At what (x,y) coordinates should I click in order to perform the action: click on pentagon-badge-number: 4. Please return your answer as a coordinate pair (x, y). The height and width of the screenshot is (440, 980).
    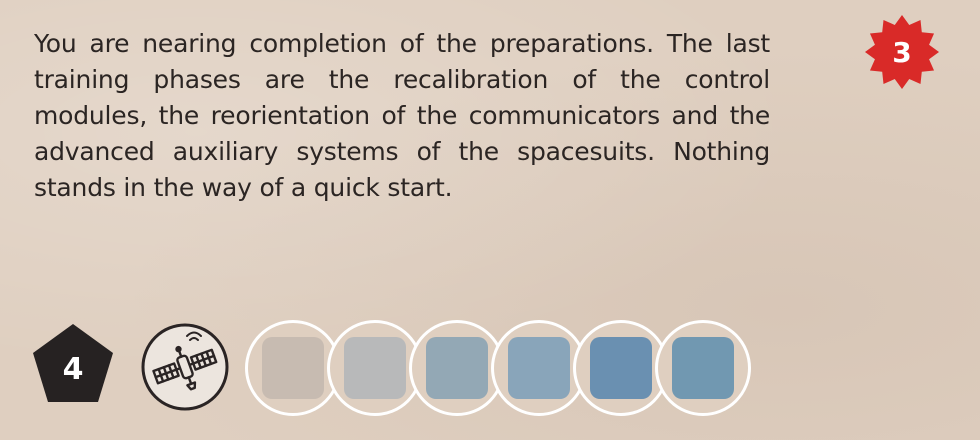
    Looking at the image, I should click on (73, 369).